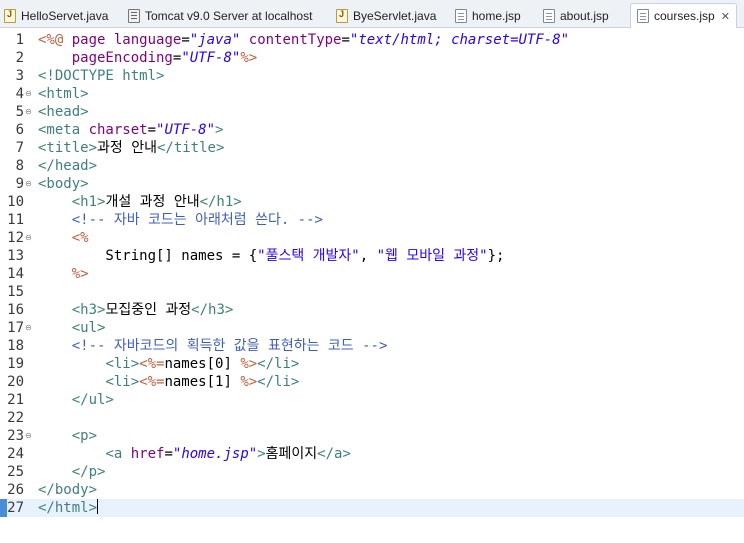 The width and height of the screenshot is (744, 543). What do you see at coordinates (372, 76) in the screenshot?
I see `code-line: 3 <!DOCTYPE html>` at bounding box center [372, 76].